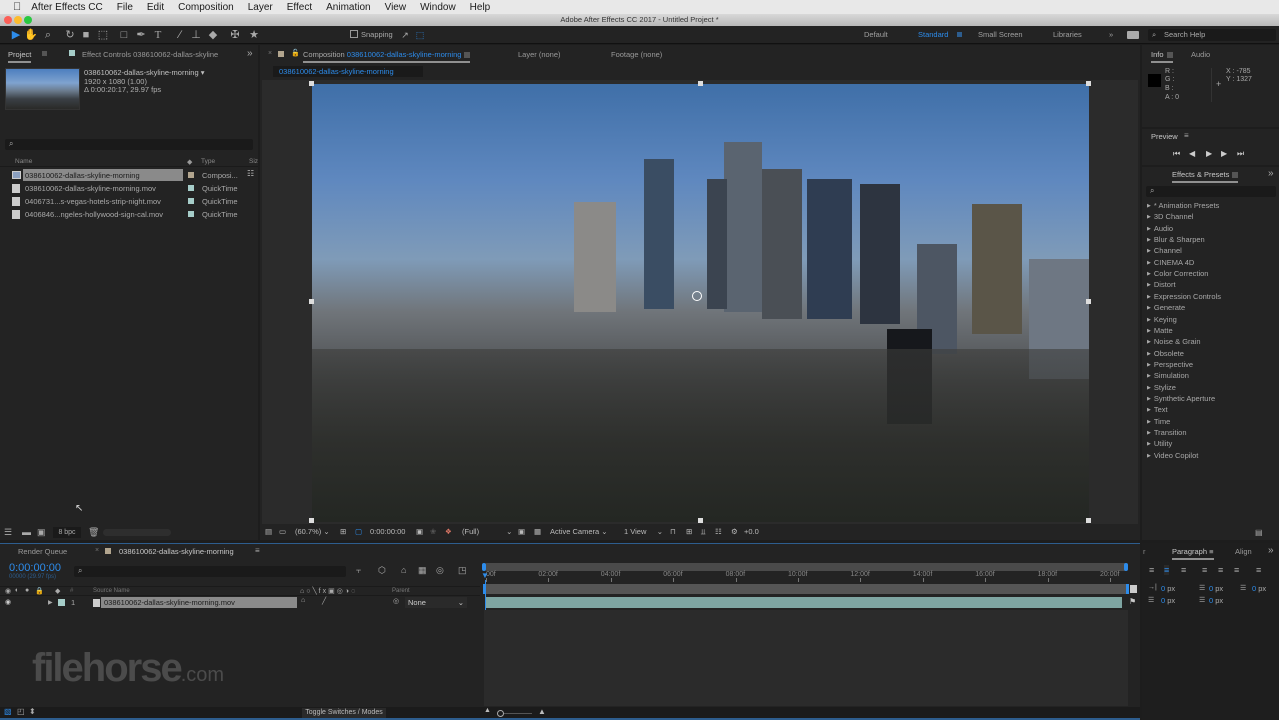  Describe the element at coordinates (343, 532) in the screenshot. I see `grid-guides-icon: ⊞` at that location.